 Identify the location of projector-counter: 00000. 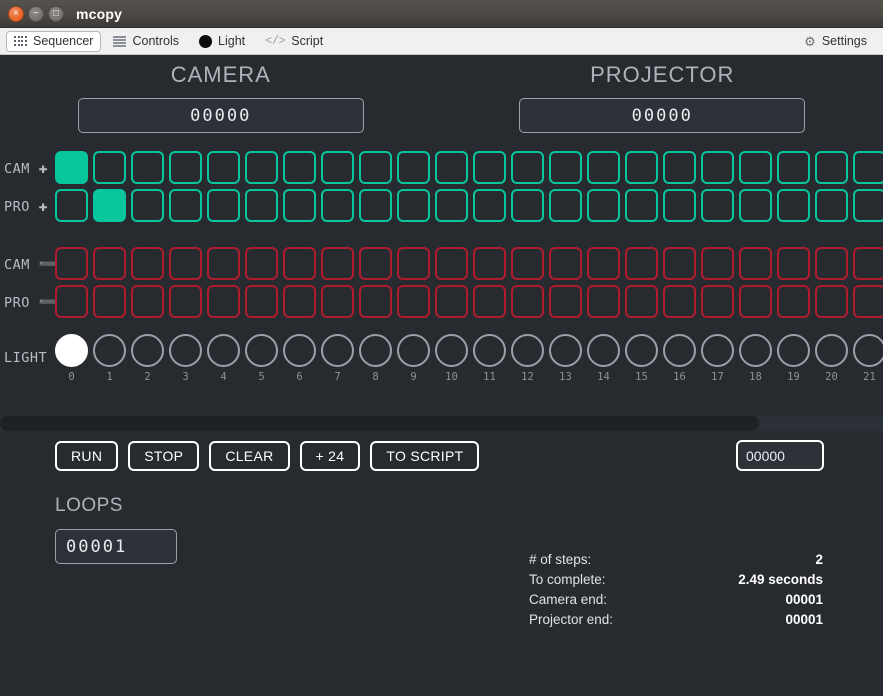
(662, 115).